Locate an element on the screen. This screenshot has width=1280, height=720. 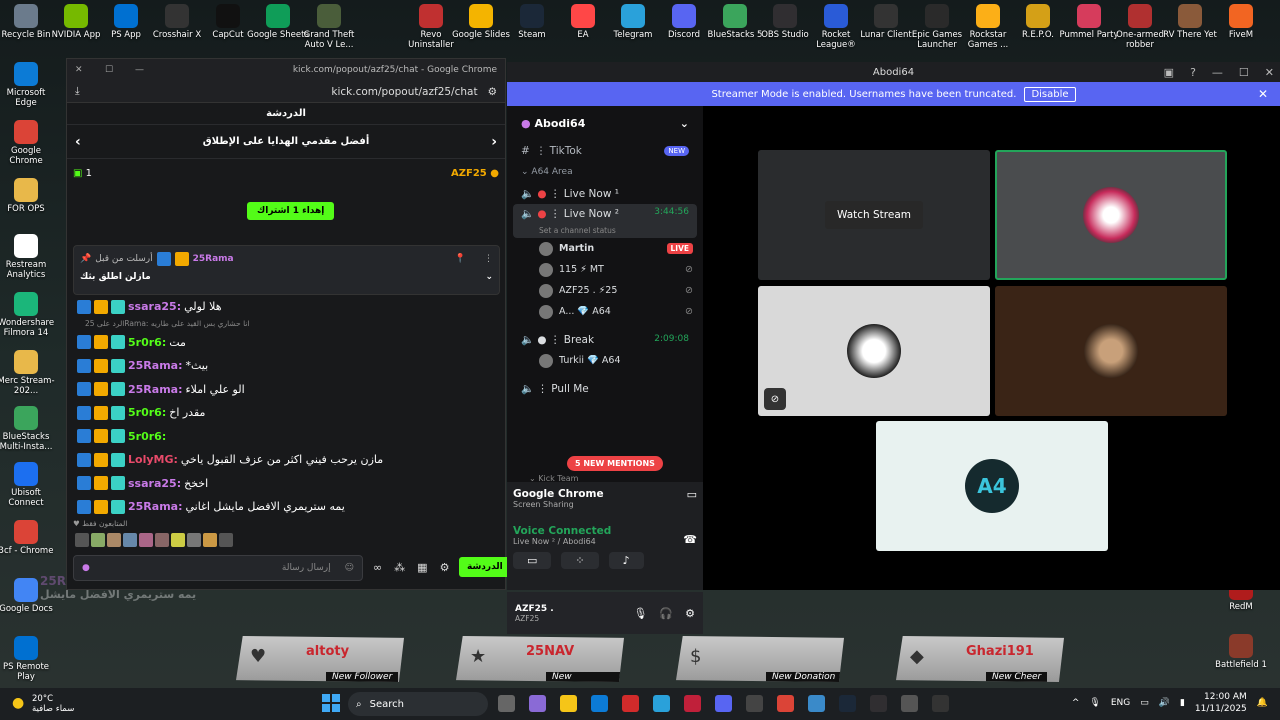
gift-sub-button: إهداء 1 اشتراك is located at coordinates (291, 211).